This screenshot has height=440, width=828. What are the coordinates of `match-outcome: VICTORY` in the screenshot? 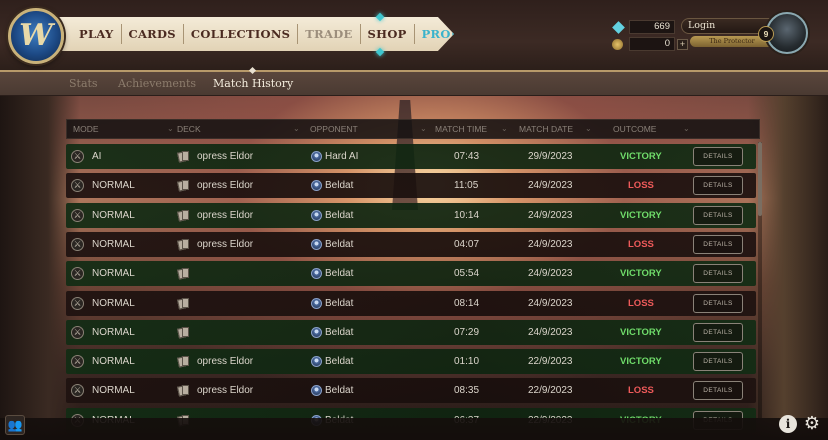 It's located at (641, 215).